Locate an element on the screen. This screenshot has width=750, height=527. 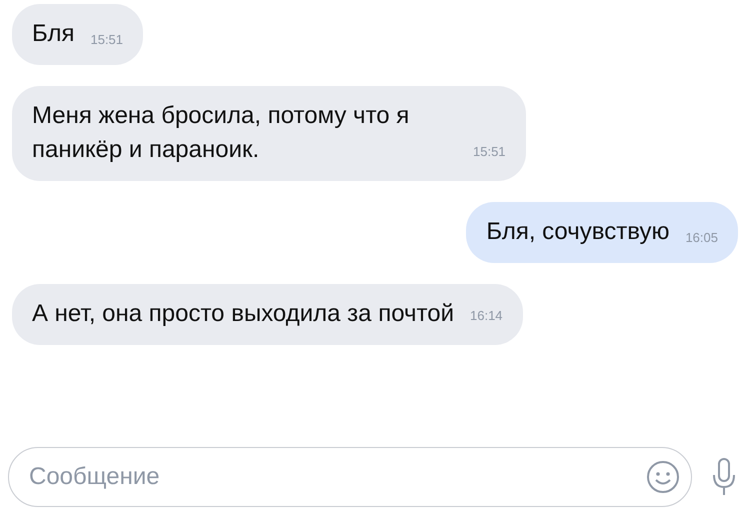
message-text: Бля, сочувствую is located at coordinates (578, 232).